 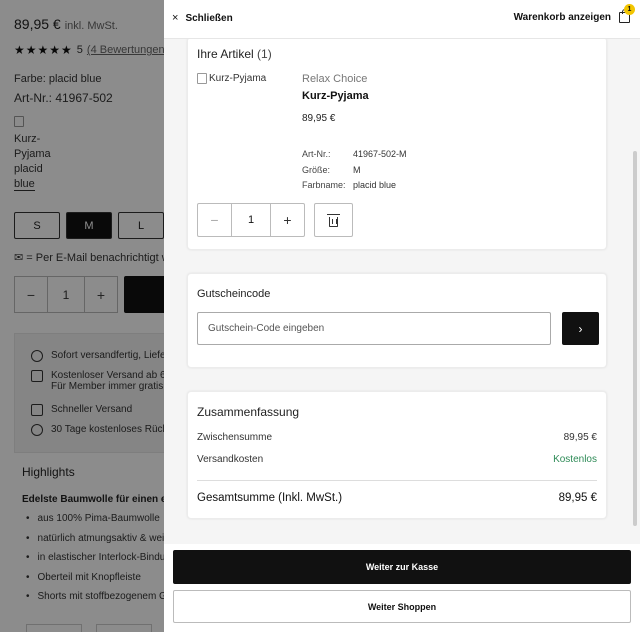 I want to click on subtotal-value: 89,95 €, so click(x=580, y=437).